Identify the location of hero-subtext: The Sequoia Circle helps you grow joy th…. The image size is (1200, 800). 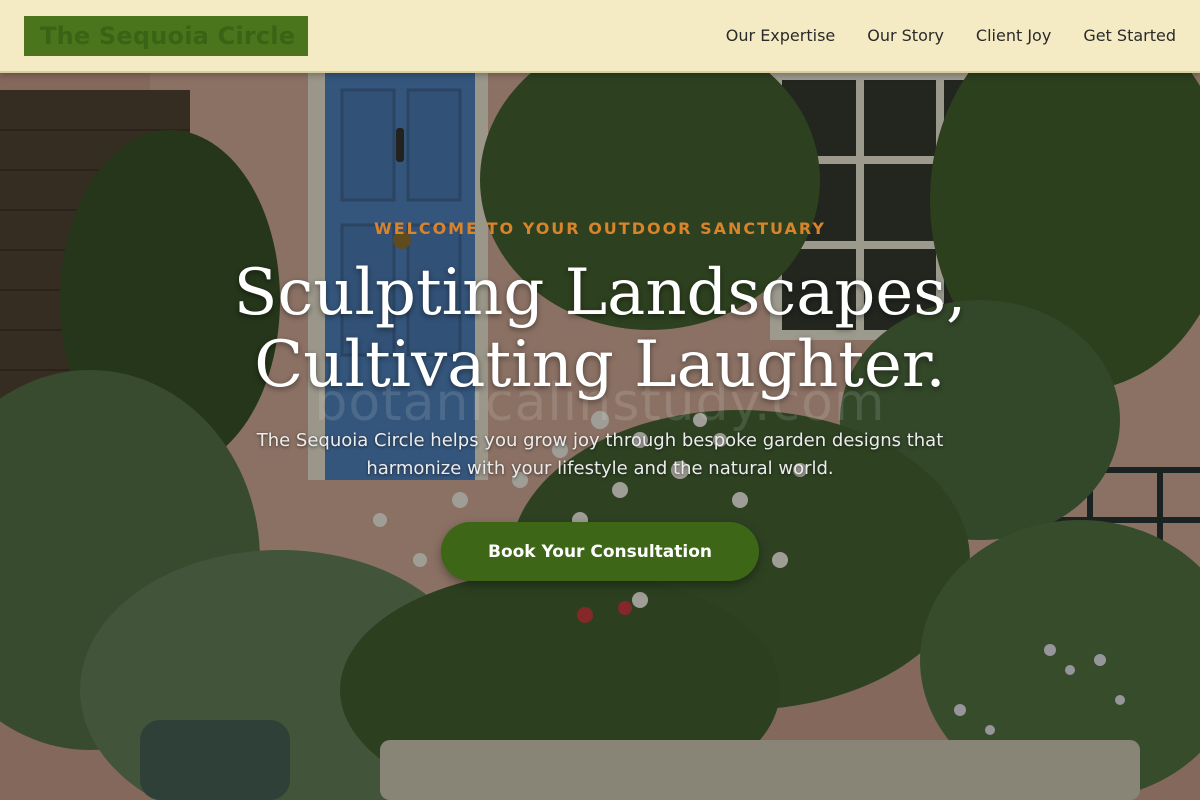
(600, 454).